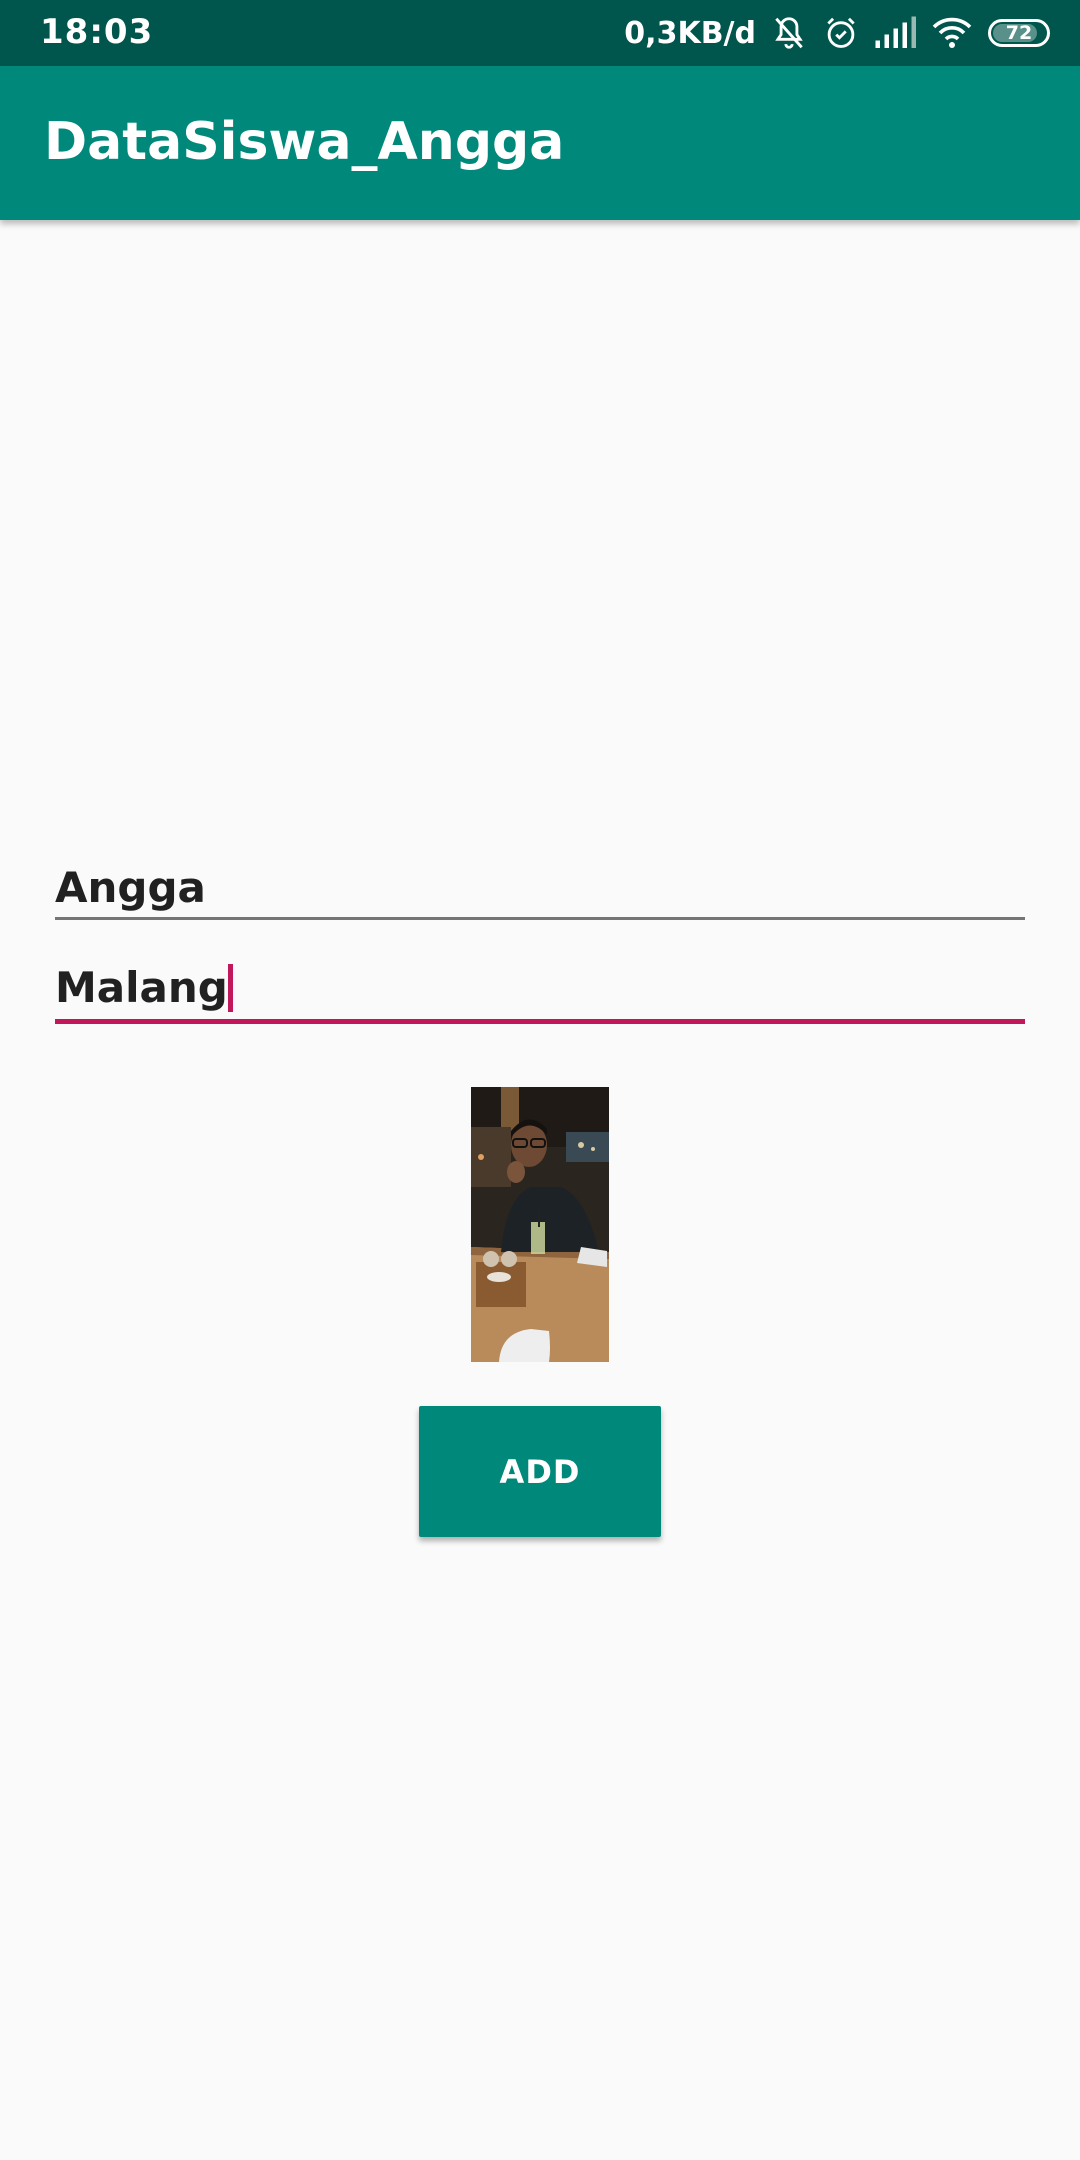  Describe the element at coordinates (540, 918) in the screenshot. I see `name-field-underline` at that location.